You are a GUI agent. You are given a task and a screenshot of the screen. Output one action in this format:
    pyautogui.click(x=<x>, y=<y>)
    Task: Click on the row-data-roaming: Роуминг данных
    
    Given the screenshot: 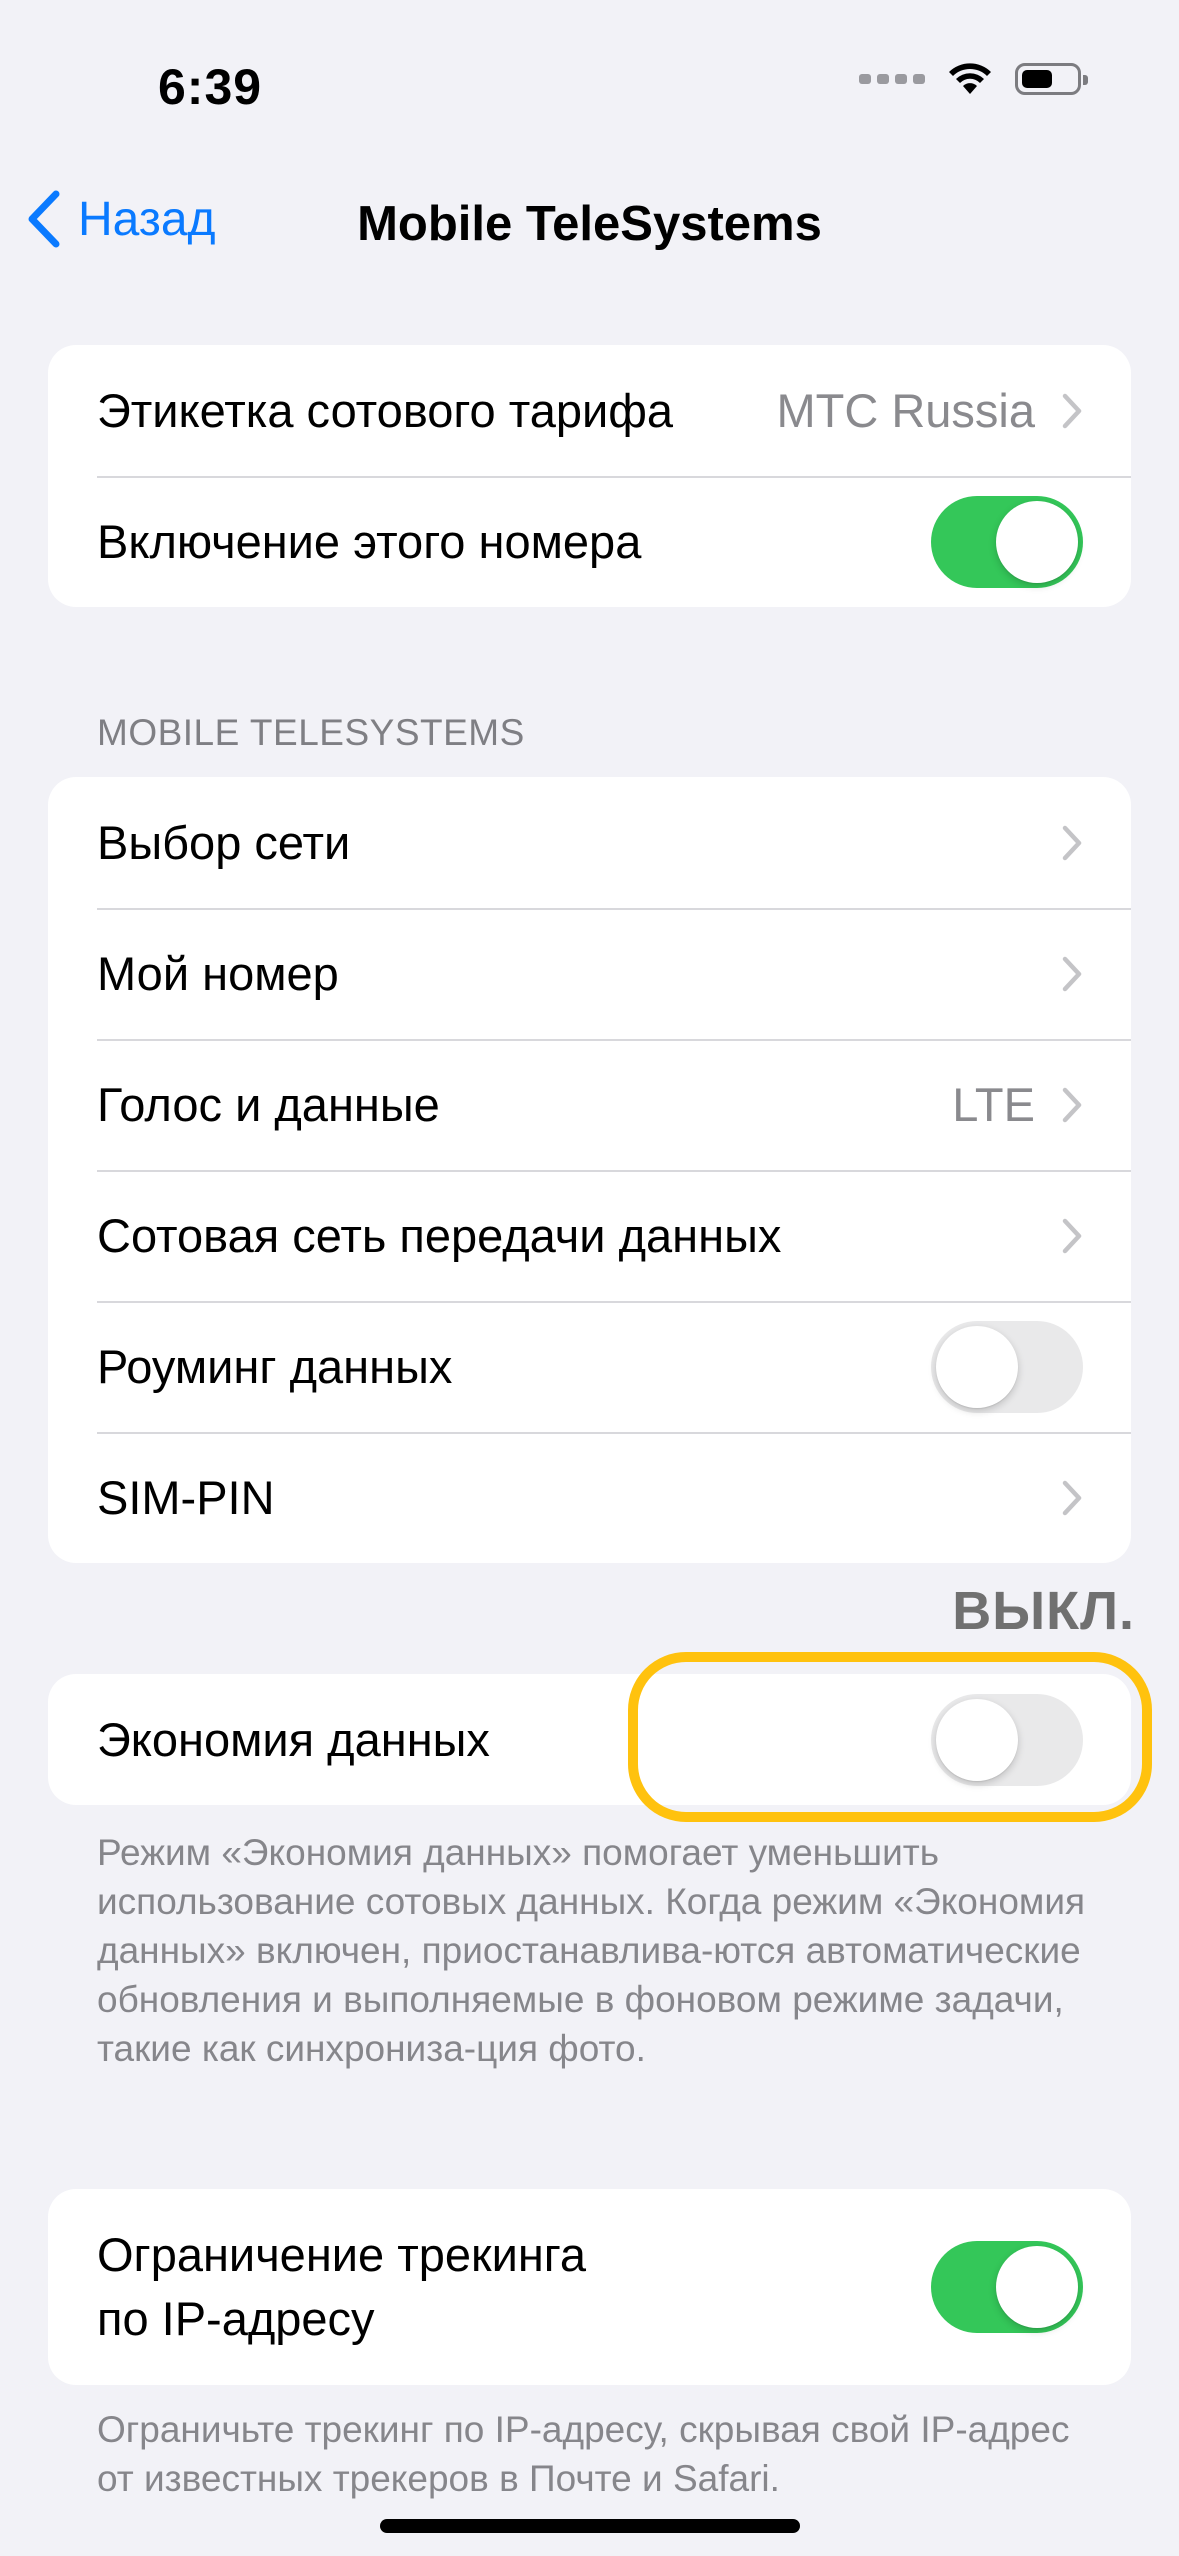 What is the action you would take?
    pyautogui.click(x=589, y=1366)
    